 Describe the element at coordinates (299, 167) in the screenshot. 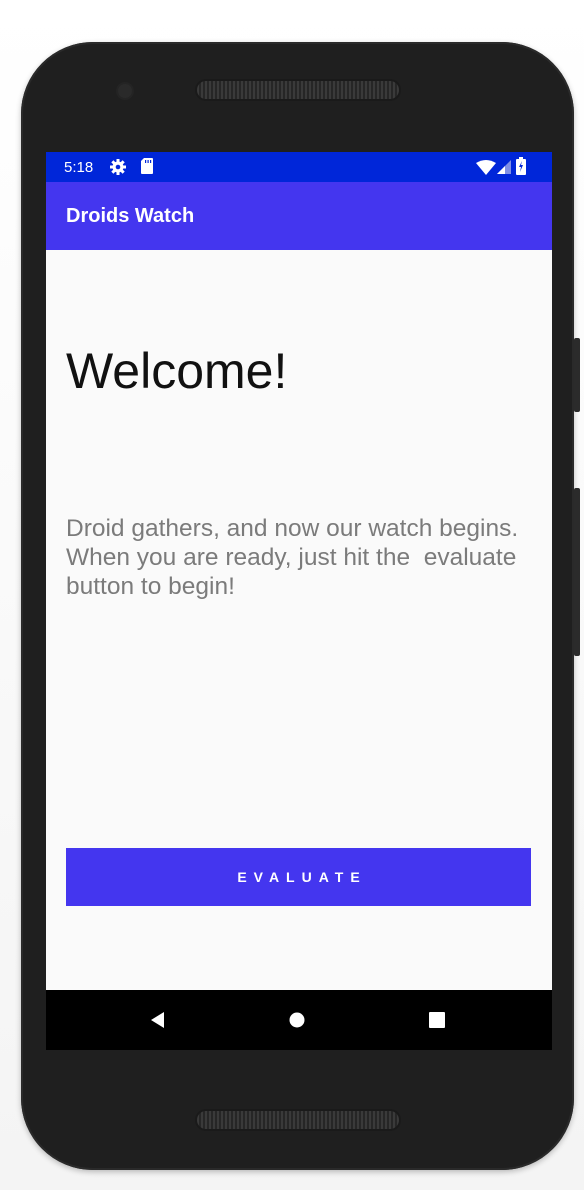

I see `status-bar: 5:18` at that location.